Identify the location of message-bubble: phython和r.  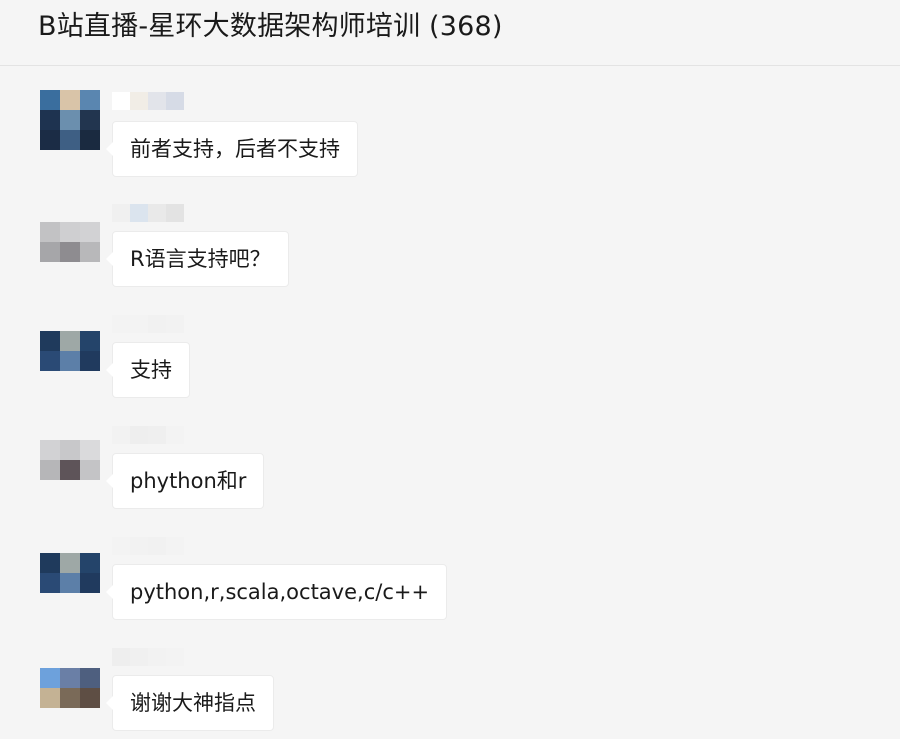
(185, 481).